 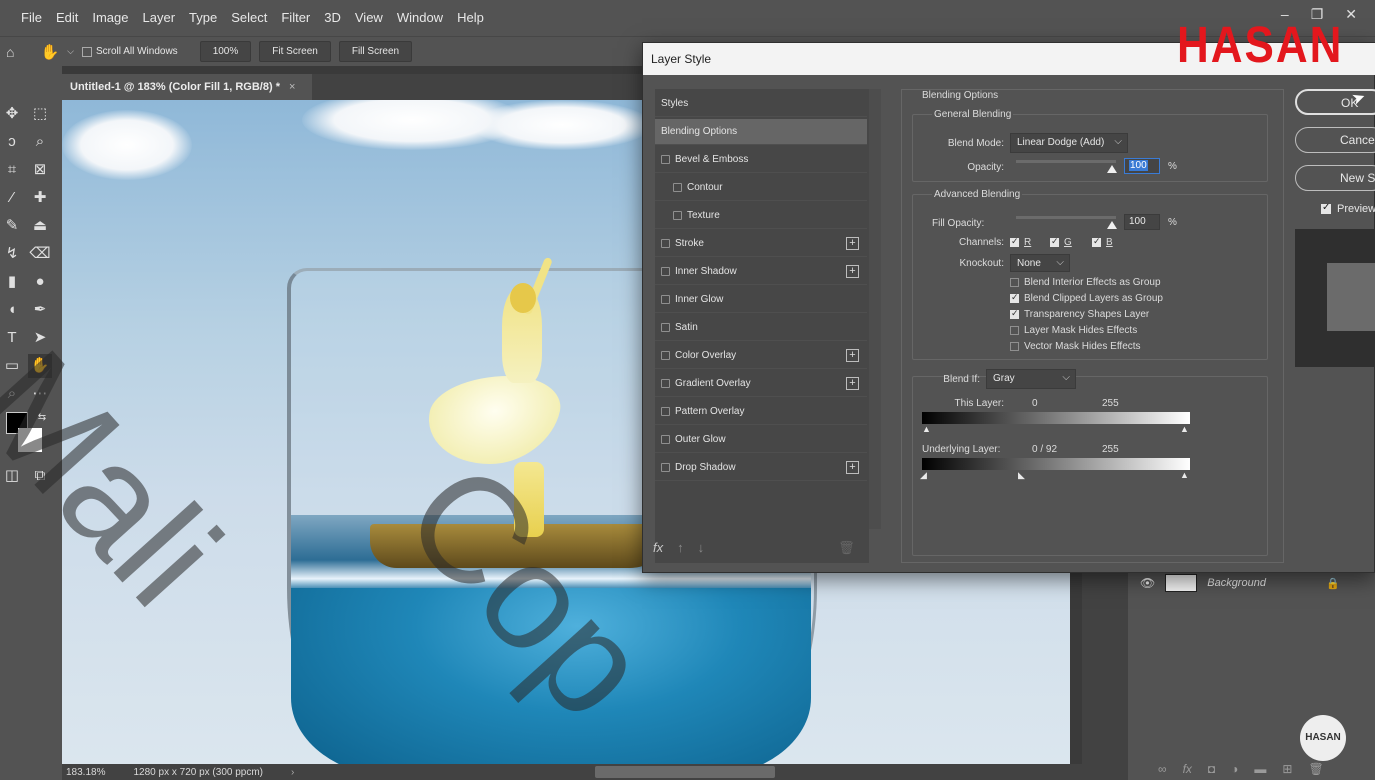 What do you see at coordinates (1147, 583) in the screenshot?
I see `eye-icon: 👁` at bounding box center [1147, 583].